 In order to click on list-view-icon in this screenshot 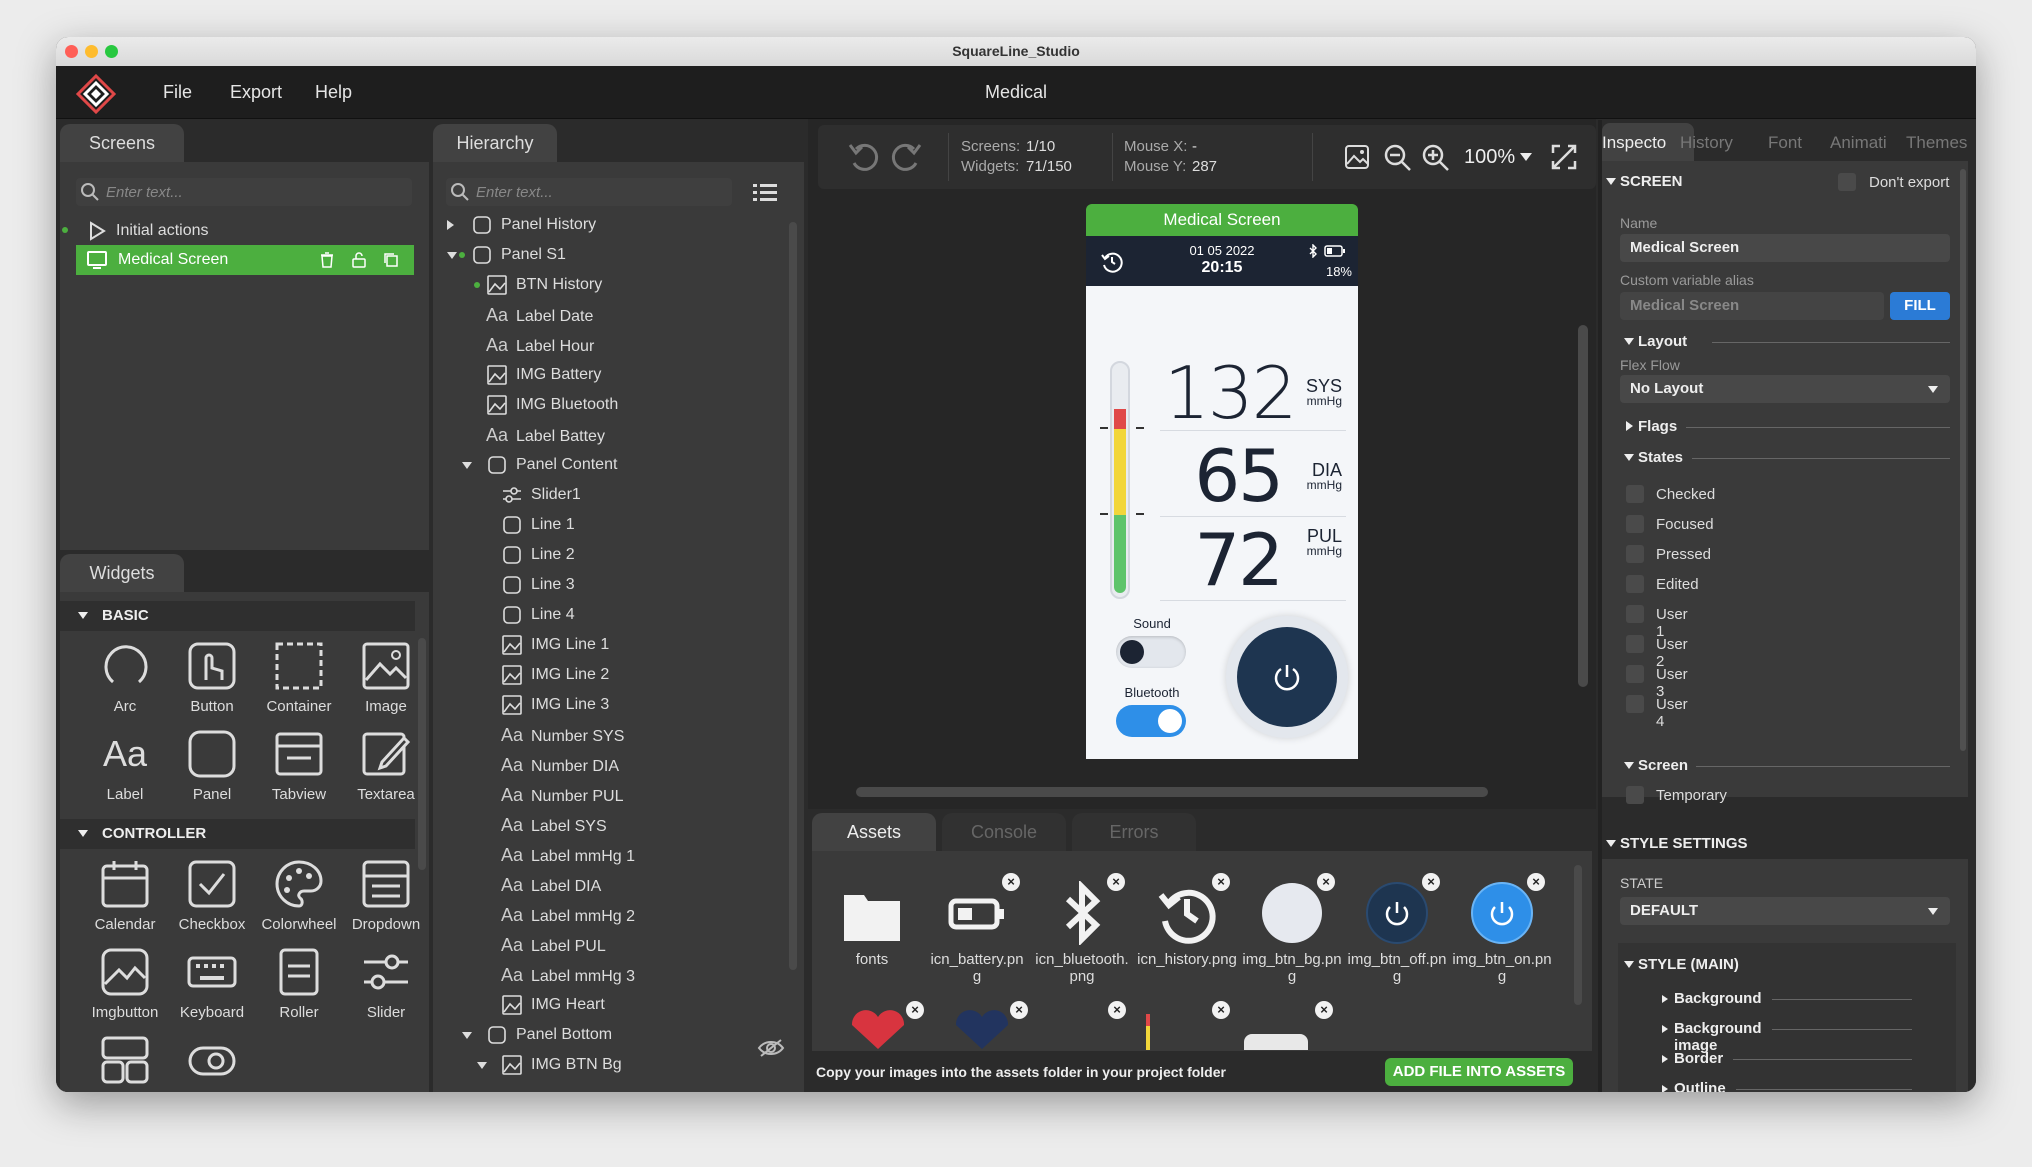, I will do `click(765, 192)`.